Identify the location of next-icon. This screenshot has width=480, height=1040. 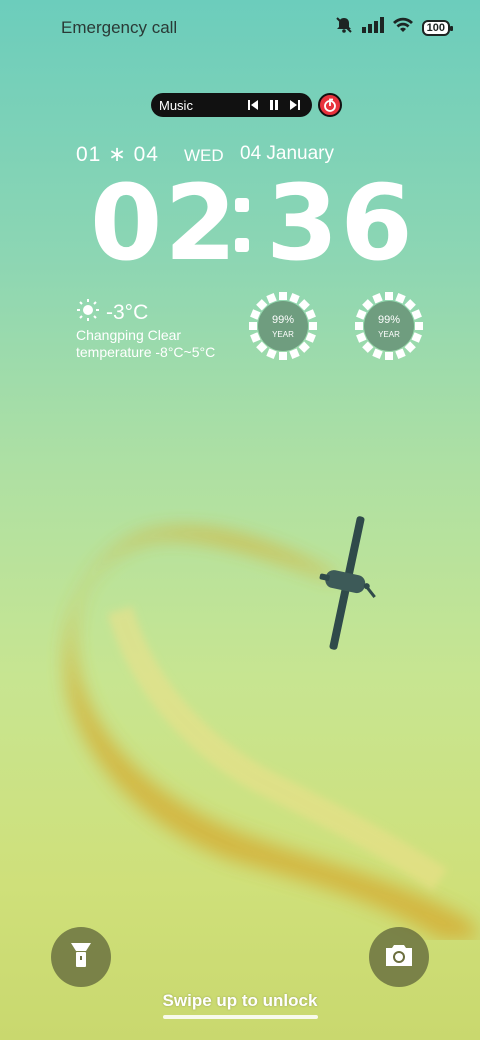
(295, 105).